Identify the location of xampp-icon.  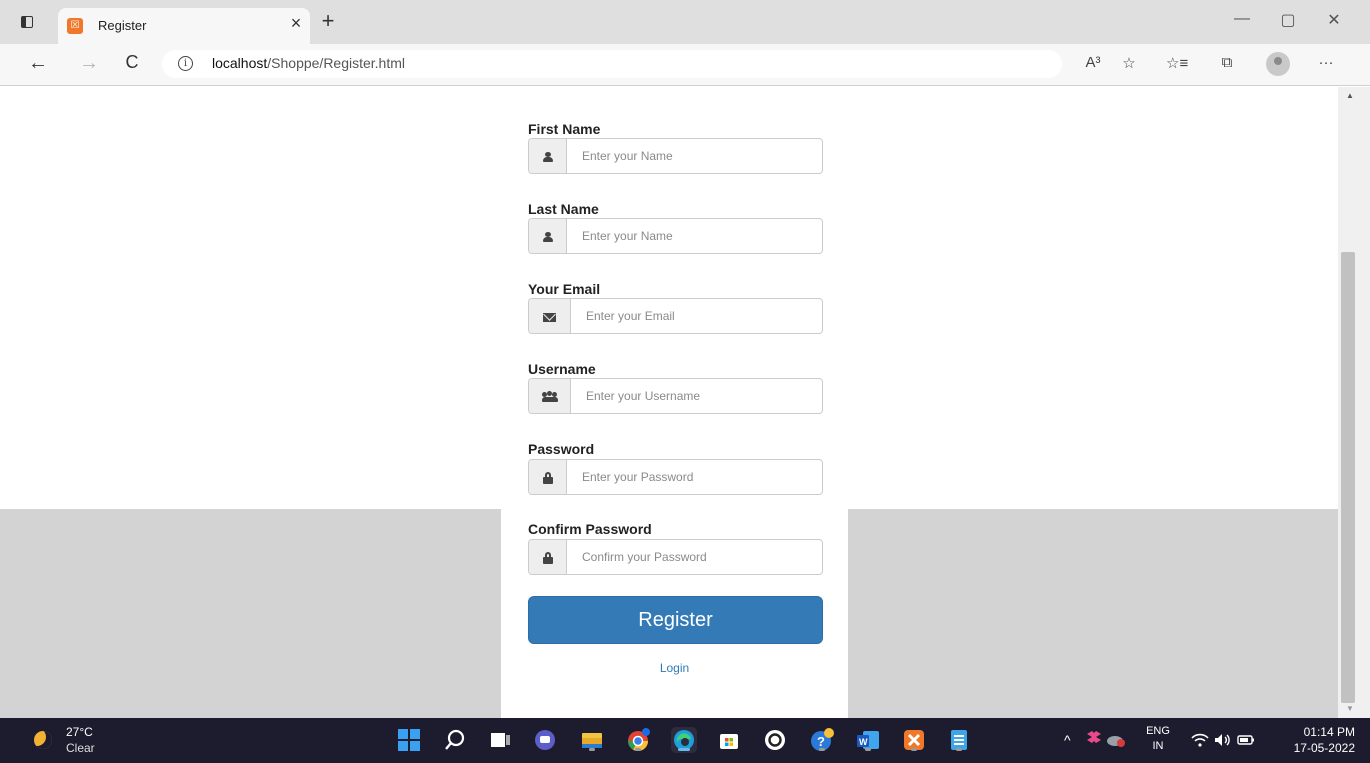
(914, 740).